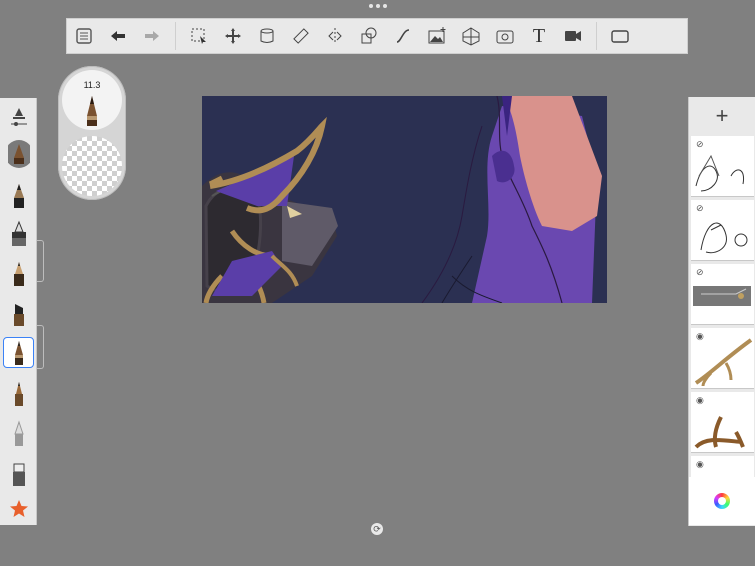  What do you see at coordinates (722, 166) in the screenshot?
I see `layer-thumbnail-1: ⊘` at bounding box center [722, 166].